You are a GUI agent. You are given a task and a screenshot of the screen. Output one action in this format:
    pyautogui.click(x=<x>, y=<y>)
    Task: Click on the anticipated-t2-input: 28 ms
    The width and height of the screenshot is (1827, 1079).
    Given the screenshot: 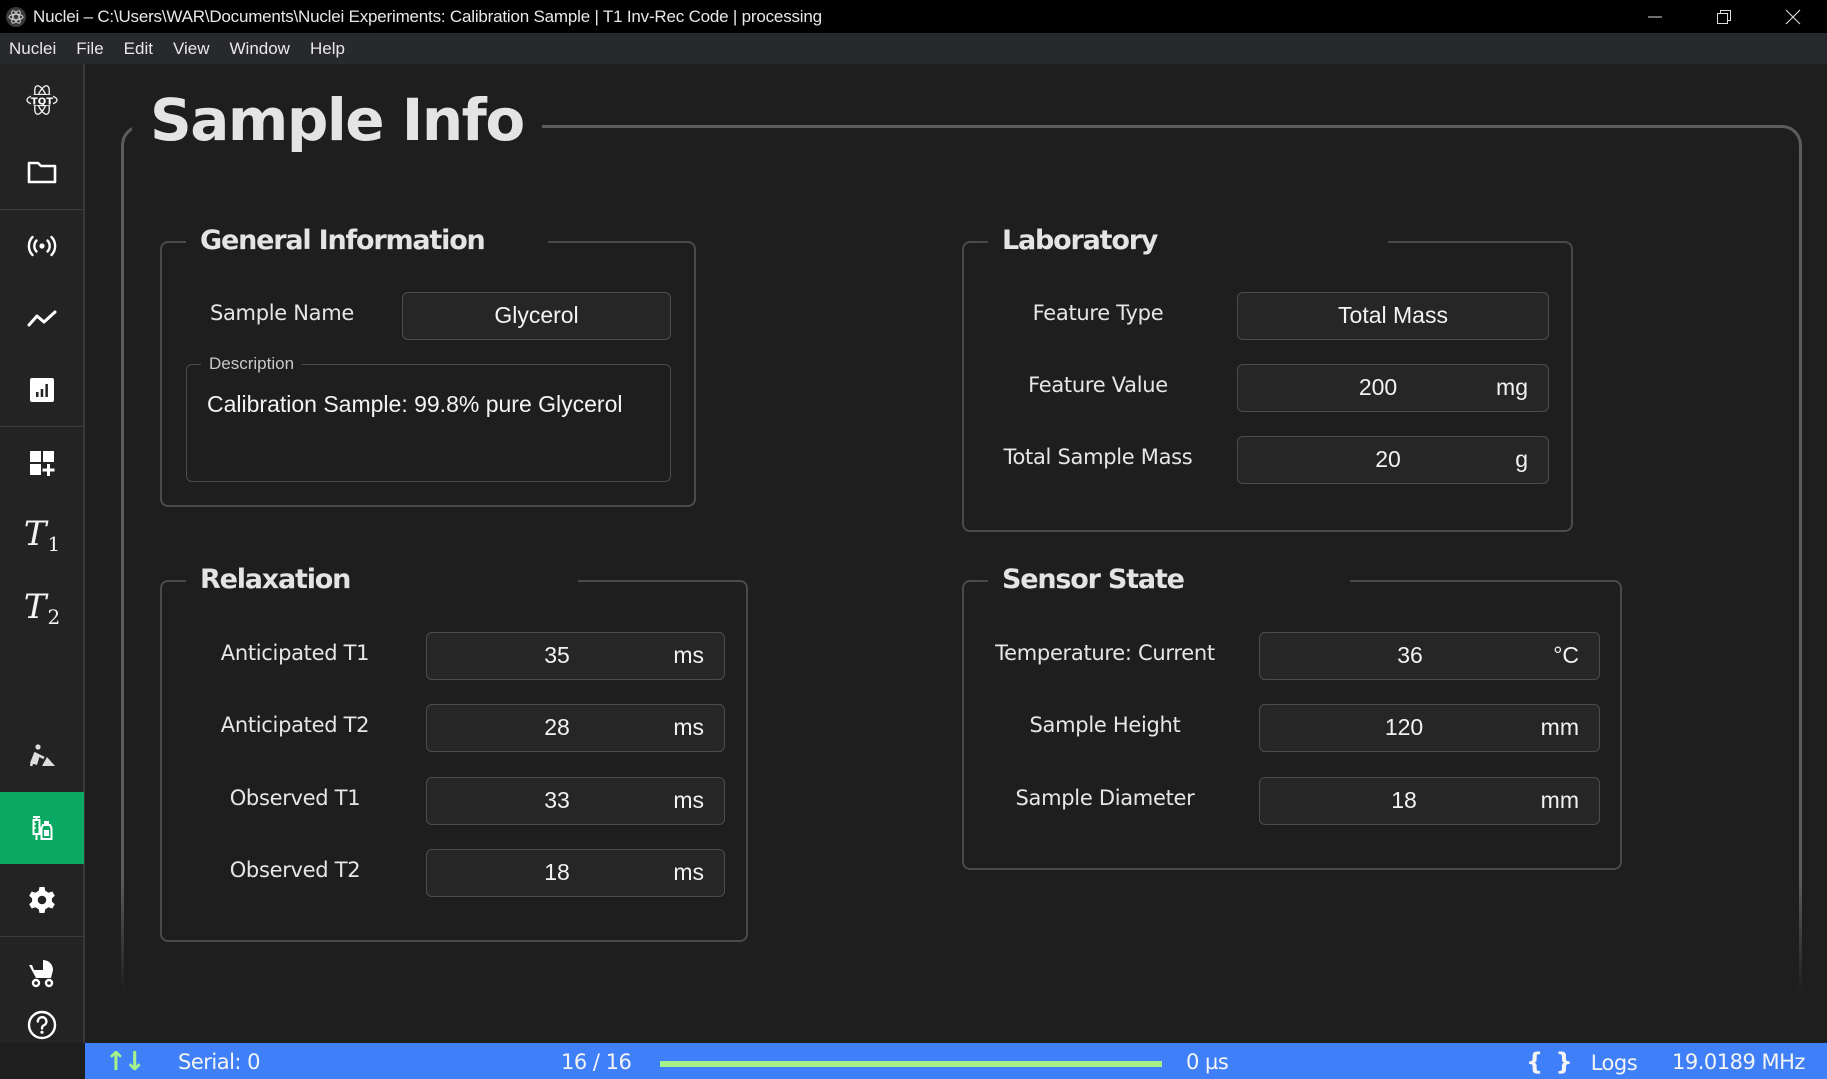 What is the action you would take?
    pyautogui.click(x=575, y=728)
    